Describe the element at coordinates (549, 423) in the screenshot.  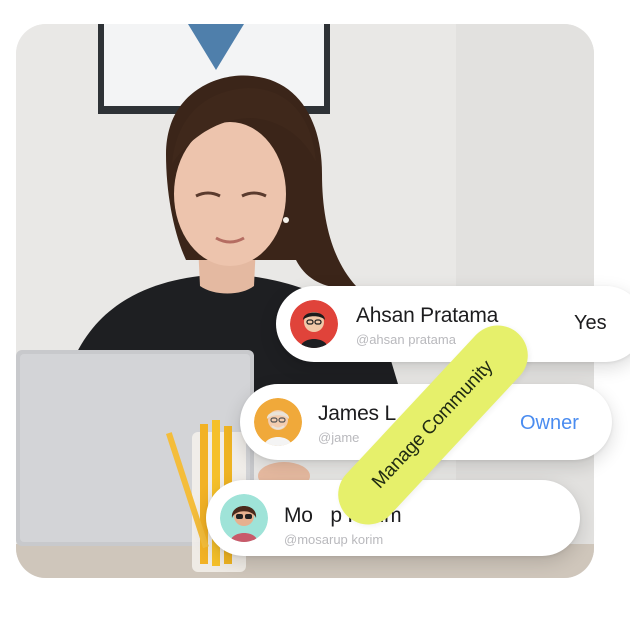
I see `member-role: Owner` at that location.